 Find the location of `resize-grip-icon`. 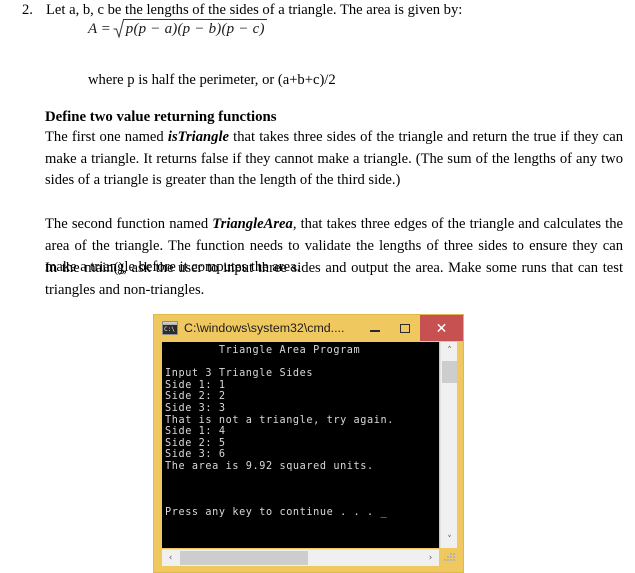

resize-grip-icon is located at coordinates (449, 558).